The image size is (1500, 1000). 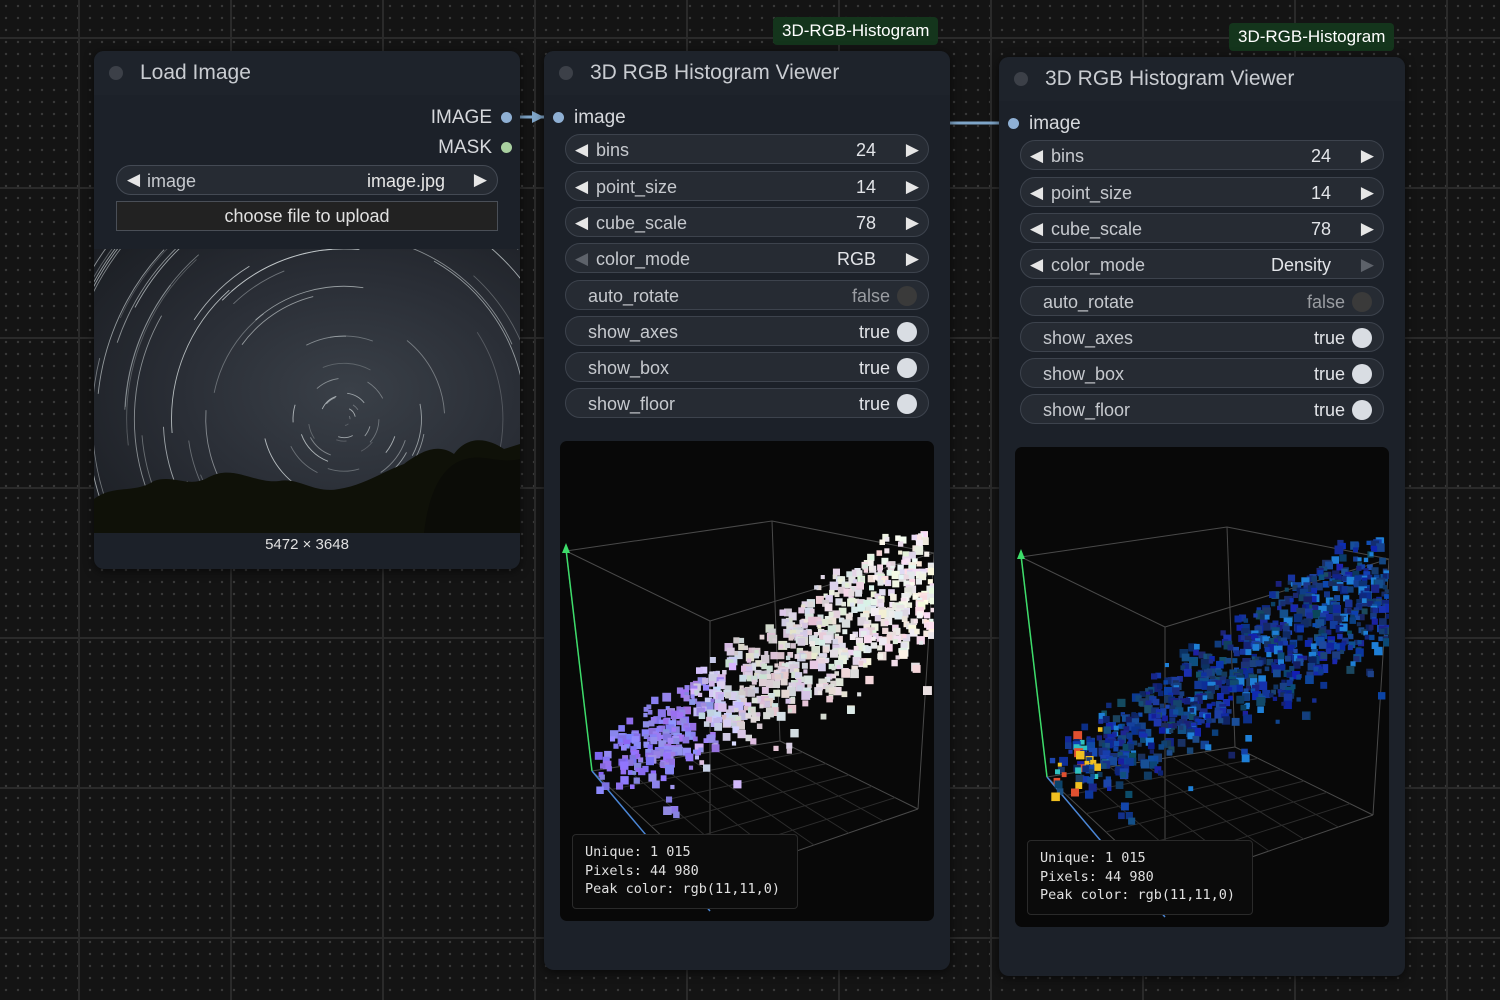 I want to click on node-title-bar: Load Image, so click(x=307, y=73).